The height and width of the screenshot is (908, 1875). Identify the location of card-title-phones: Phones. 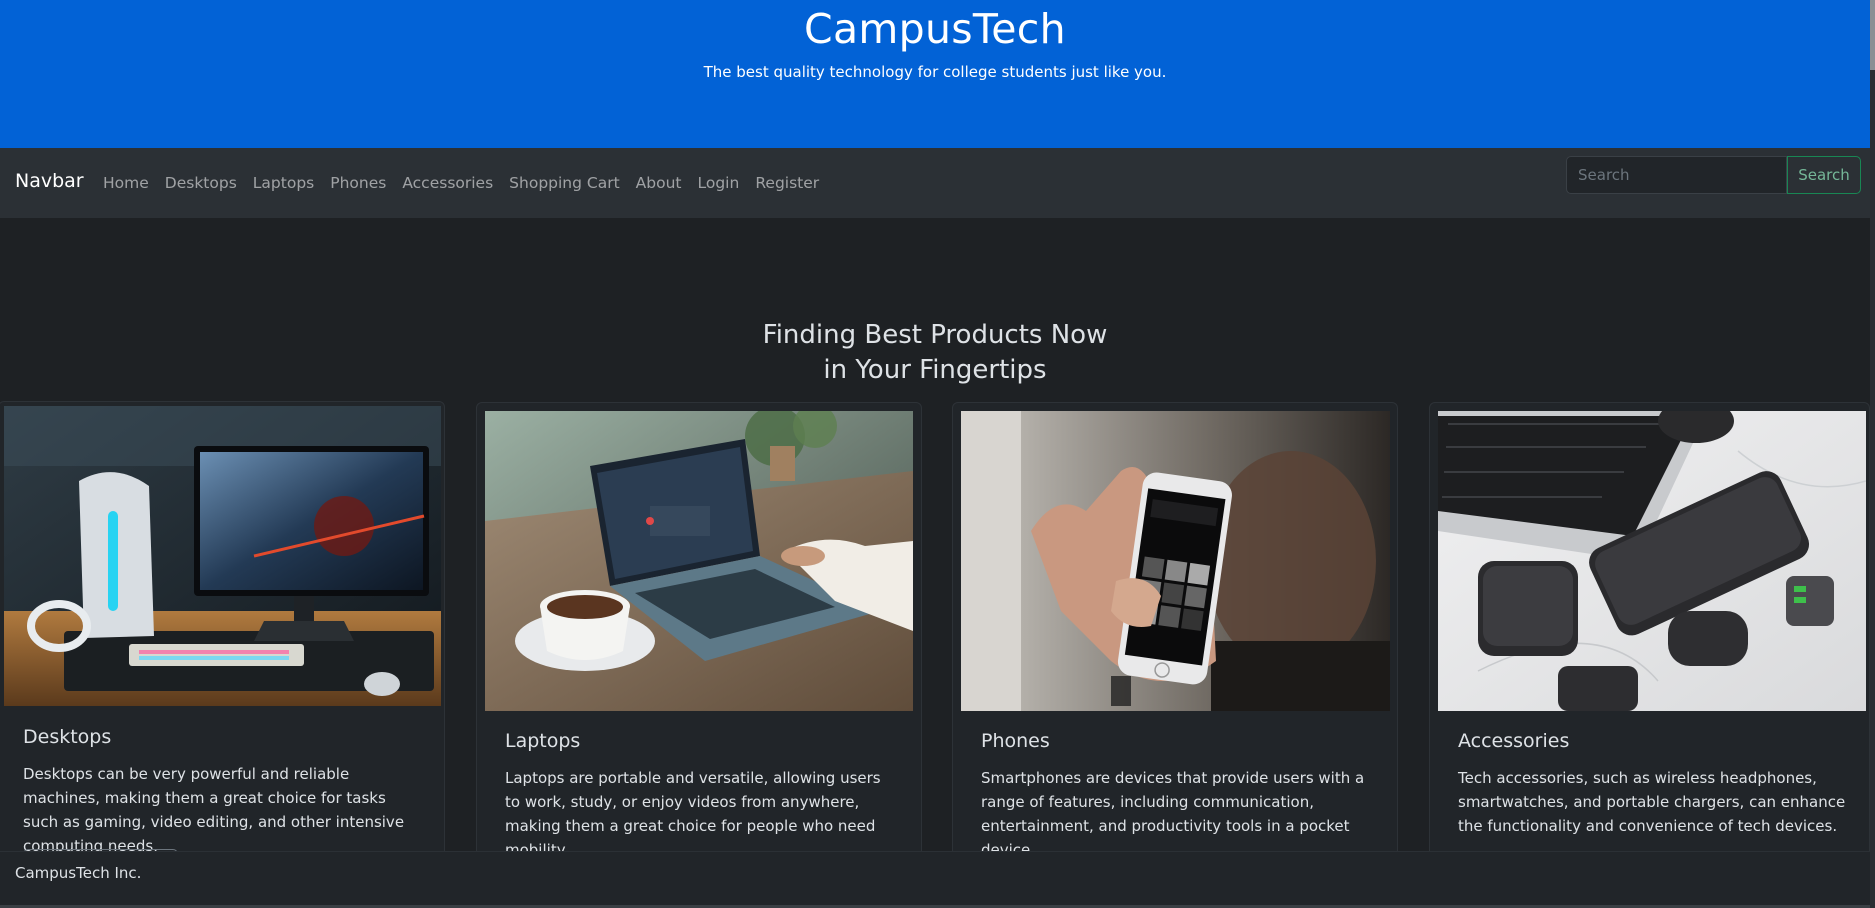
(1015, 741).